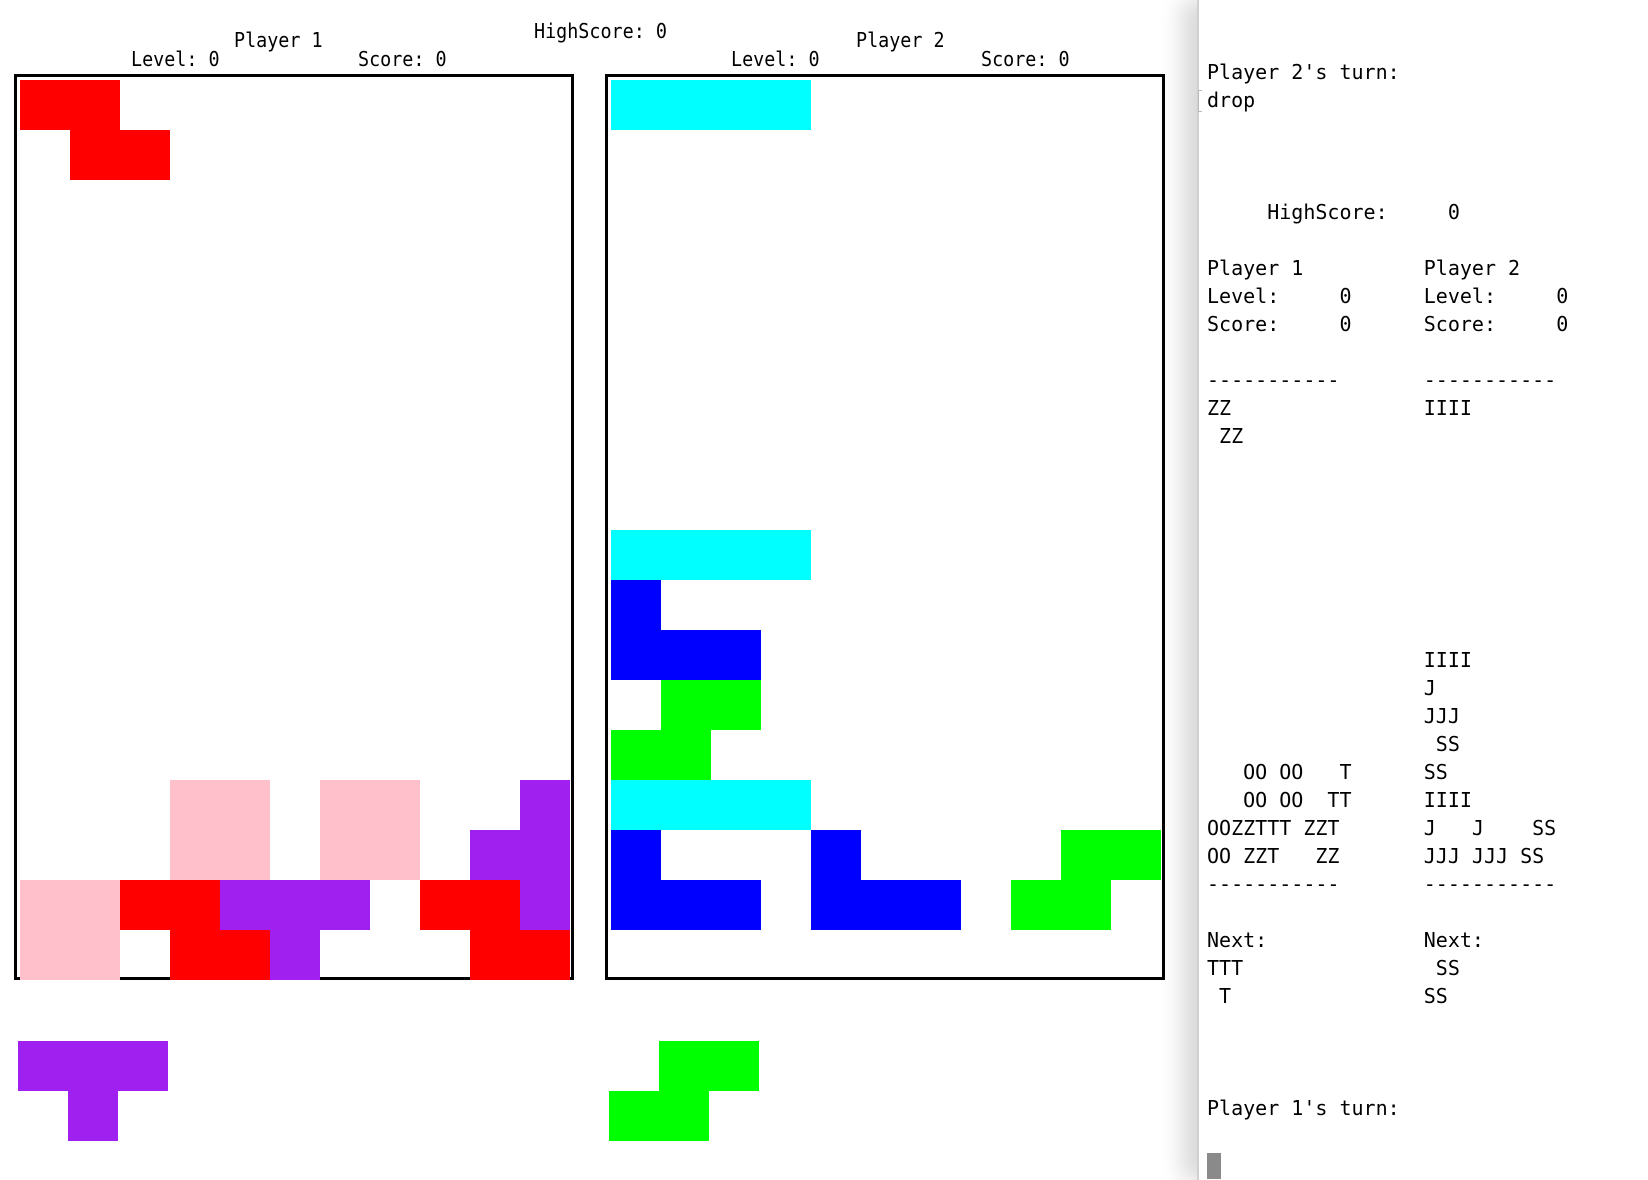  What do you see at coordinates (1025, 59) in the screenshot?
I see `player2-score: Score: 0` at bounding box center [1025, 59].